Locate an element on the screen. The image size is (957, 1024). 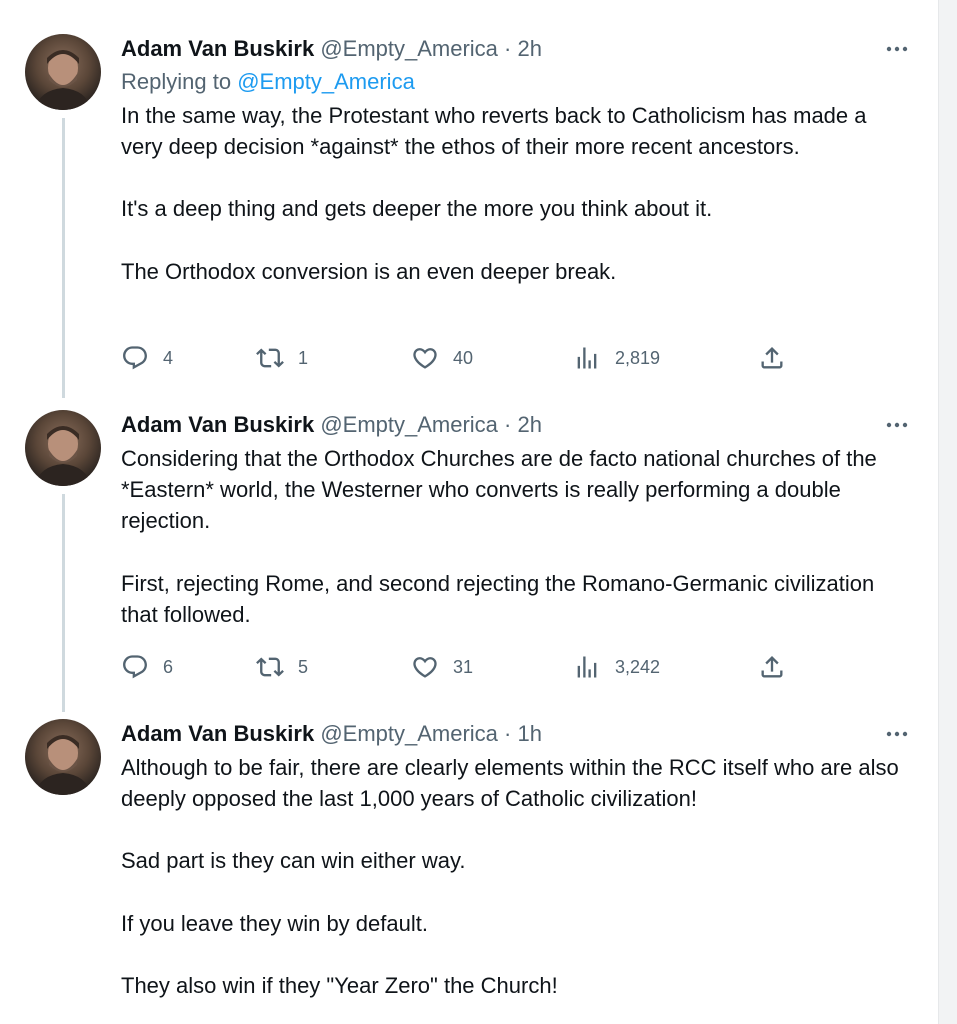
retweet-button: 1 is located at coordinates (282, 358).